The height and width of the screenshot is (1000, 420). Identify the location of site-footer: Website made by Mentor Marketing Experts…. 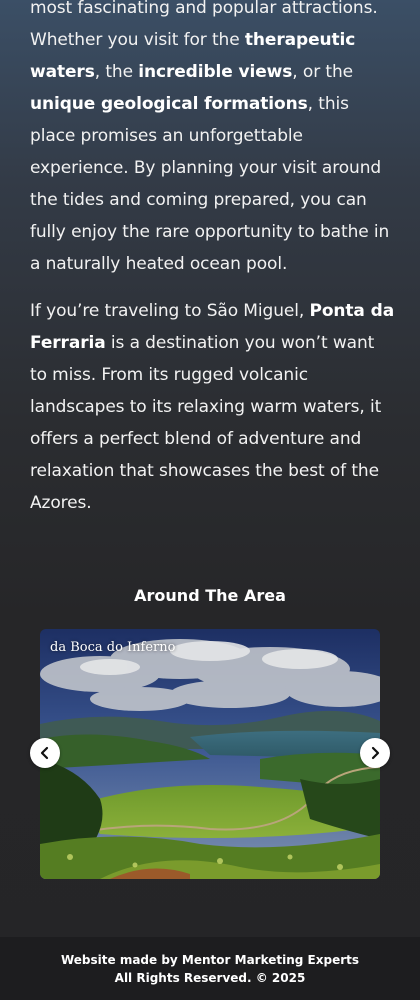
(210, 968).